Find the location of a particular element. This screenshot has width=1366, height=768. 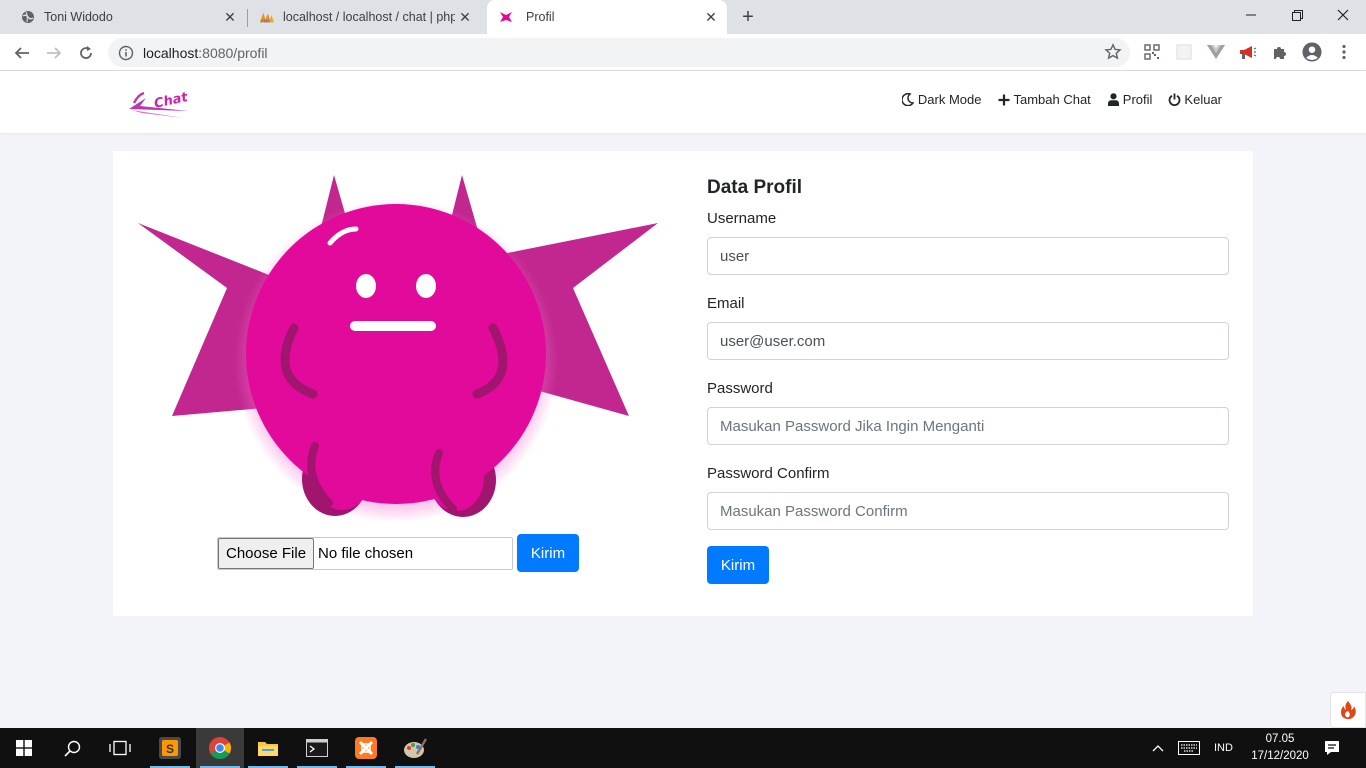

search-icon is located at coordinates (72, 748).